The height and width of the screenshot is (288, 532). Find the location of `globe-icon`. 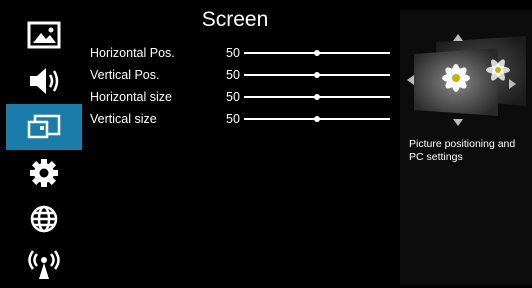

globe-icon is located at coordinates (44, 219).